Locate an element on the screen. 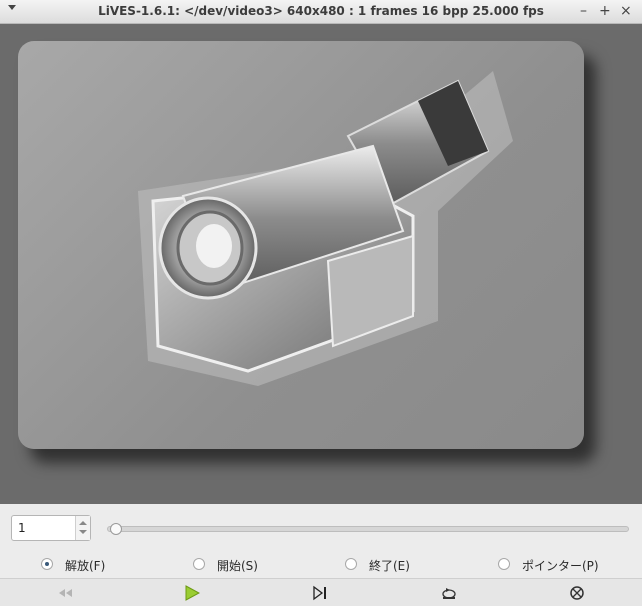 Image resolution: width=642 pixels, height=606 pixels. loop-icon is located at coordinates (449, 593).